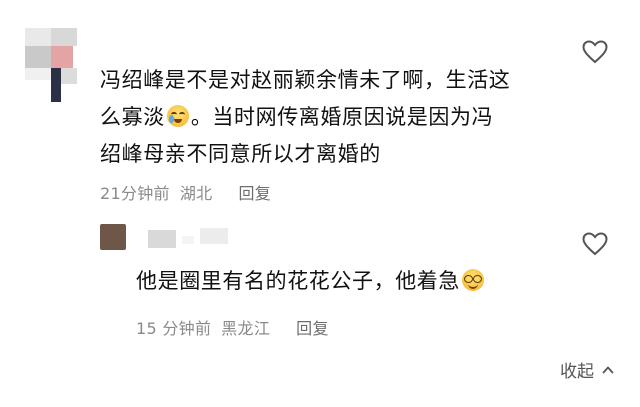 This screenshot has width=640, height=407. Describe the element at coordinates (177, 116) in the screenshot. I see `crying-laughing-emoji-icon` at that location.